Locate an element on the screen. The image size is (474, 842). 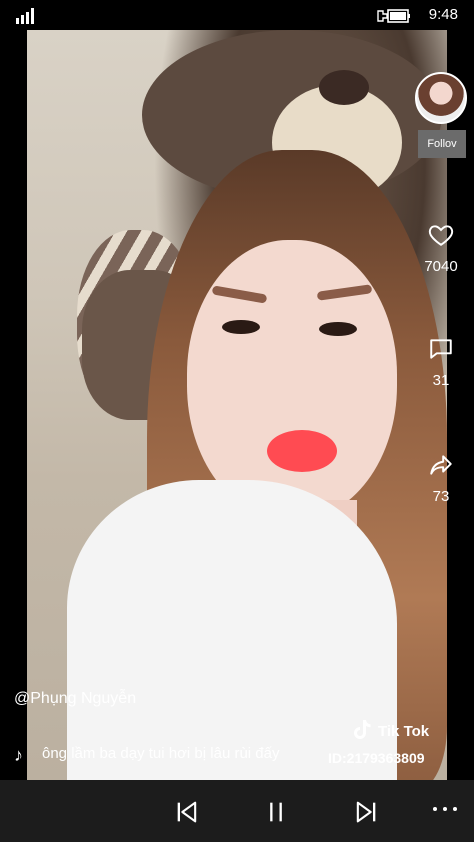
next-button is located at coordinates (367, 813).